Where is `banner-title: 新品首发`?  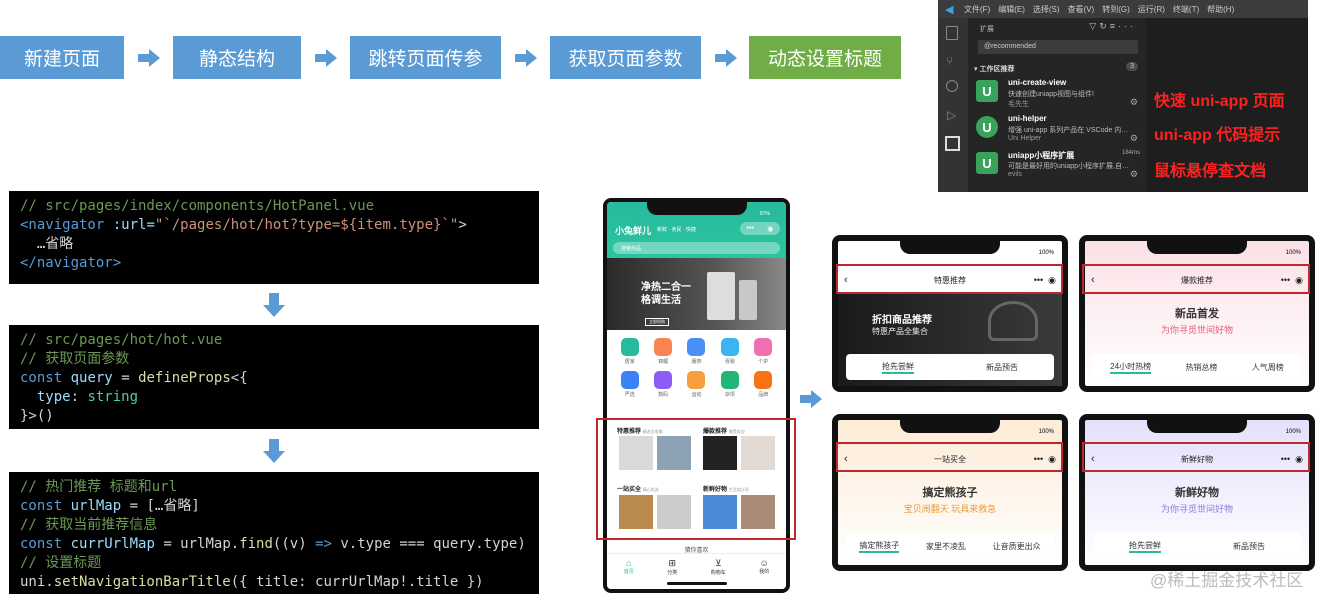
banner-title: 新品首发 is located at coordinates (1197, 314).